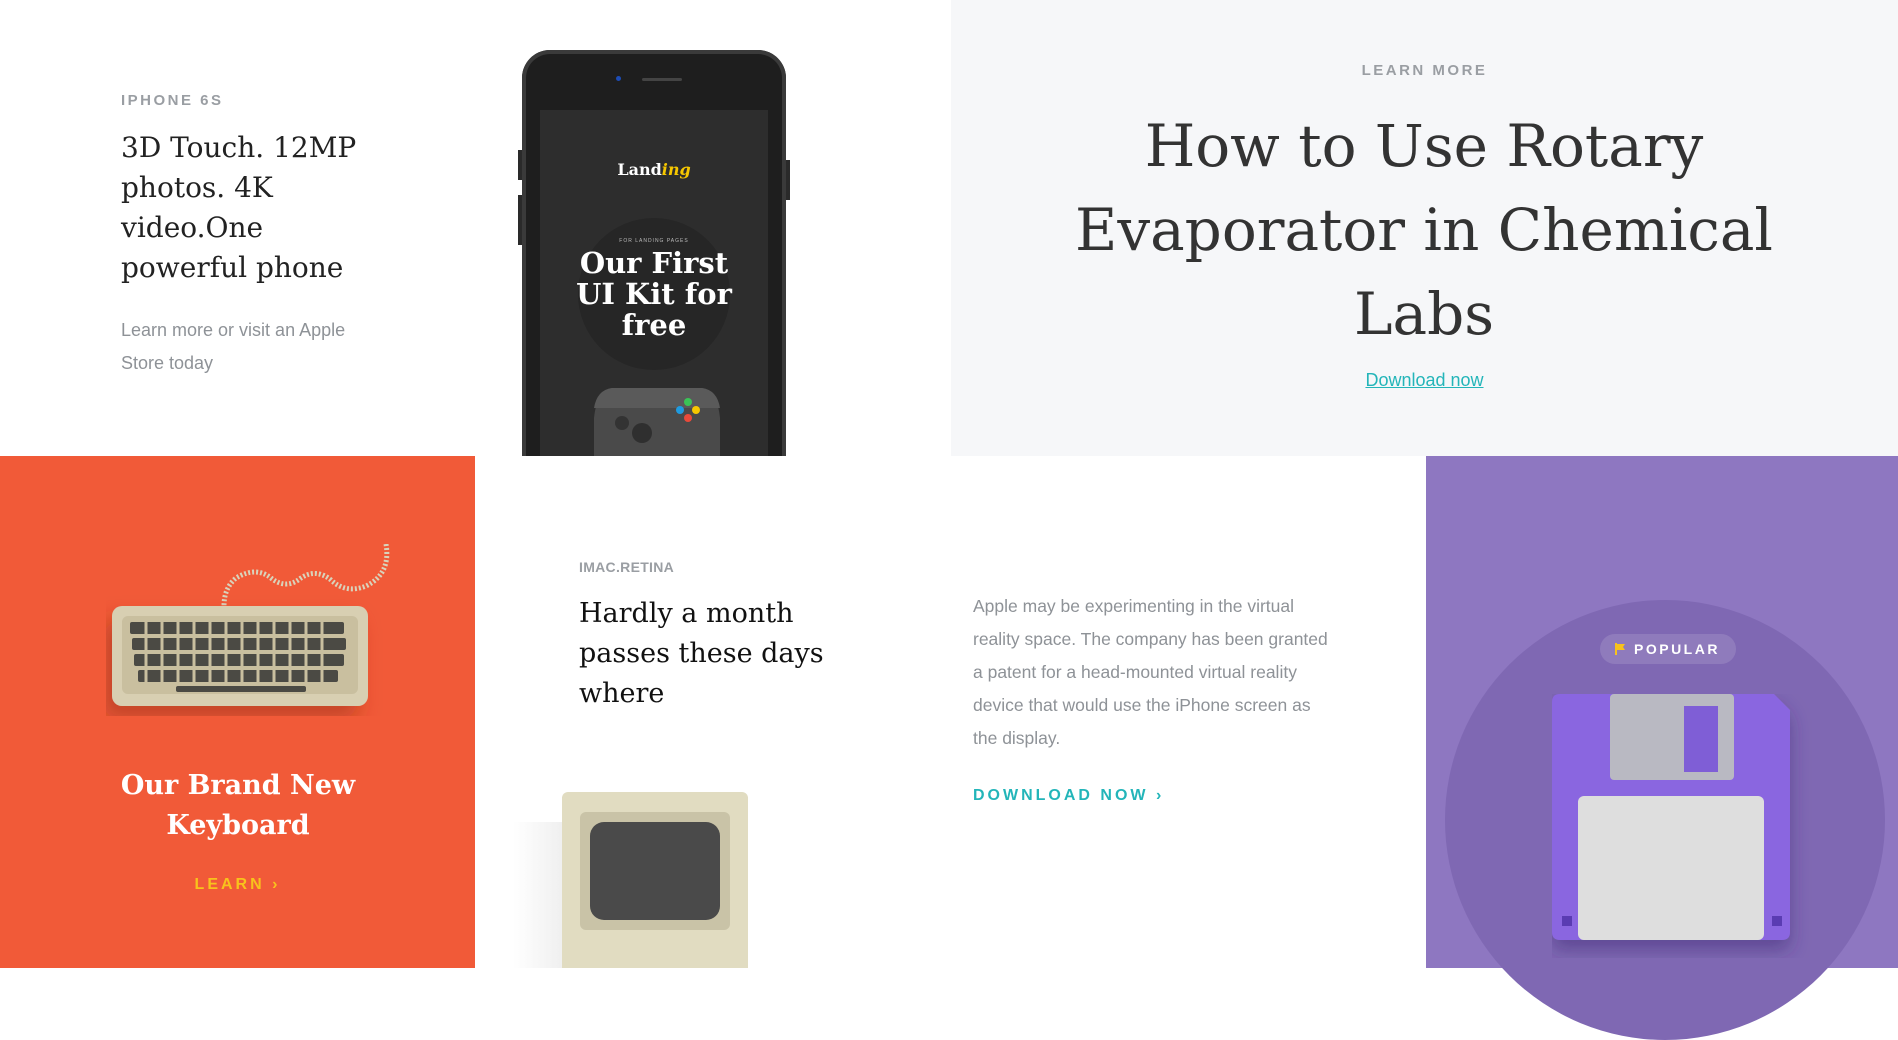 The width and height of the screenshot is (1898, 1040). What do you see at coordinates (229, 884) in the screenshot?
I see `learn-link-label: LEARN` at bounding box center [229, 884].